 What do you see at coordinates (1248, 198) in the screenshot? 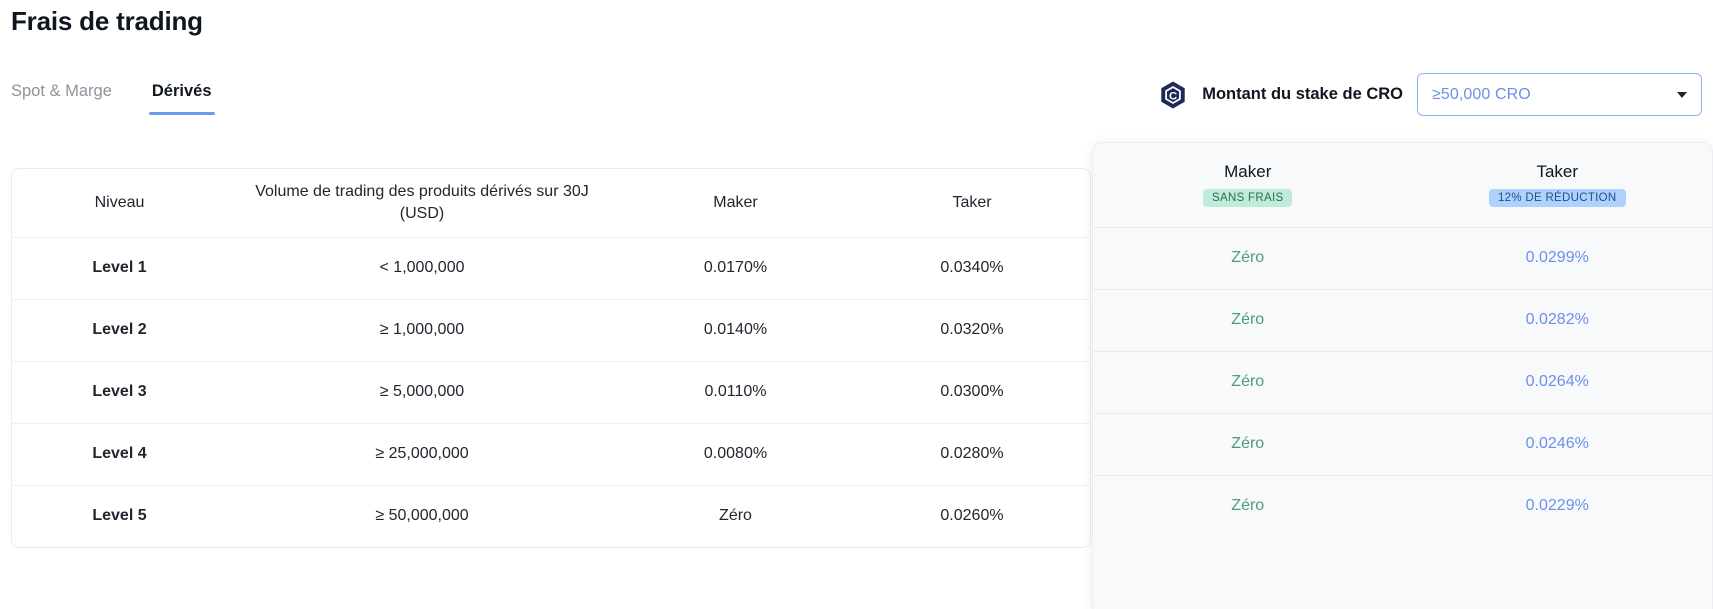
I see `status-badge-sans-frais: SANS FRAIS` at bounding box center [1248, 198].